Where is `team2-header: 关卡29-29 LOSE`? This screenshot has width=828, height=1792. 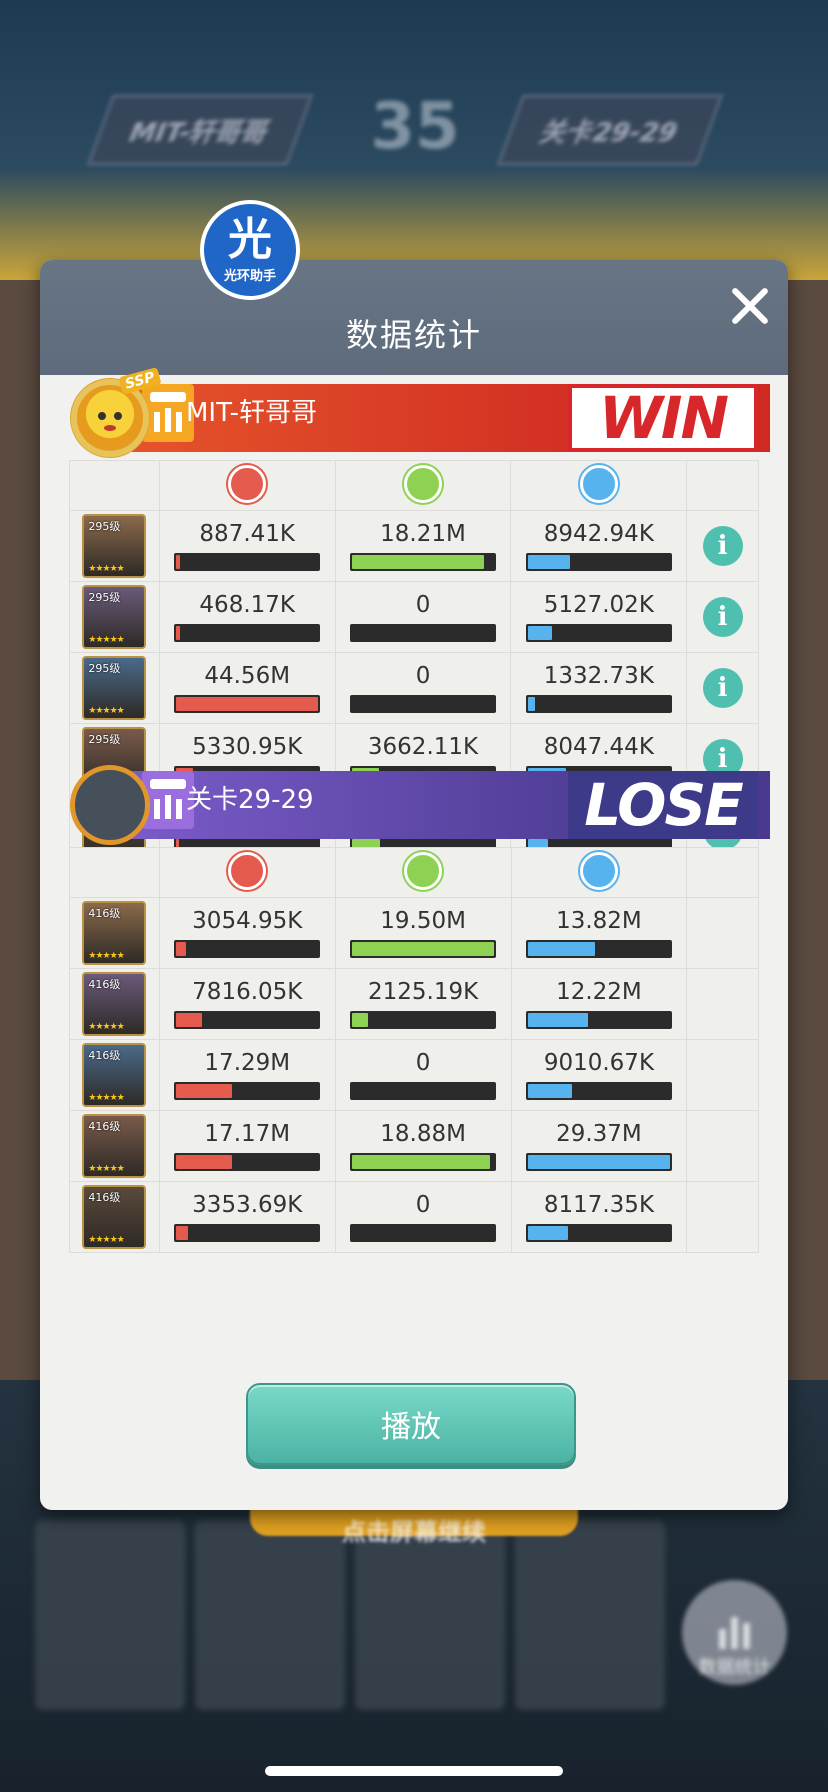 team2-header: 关卡29-29 LOSE is located at coordinates (420, 805).